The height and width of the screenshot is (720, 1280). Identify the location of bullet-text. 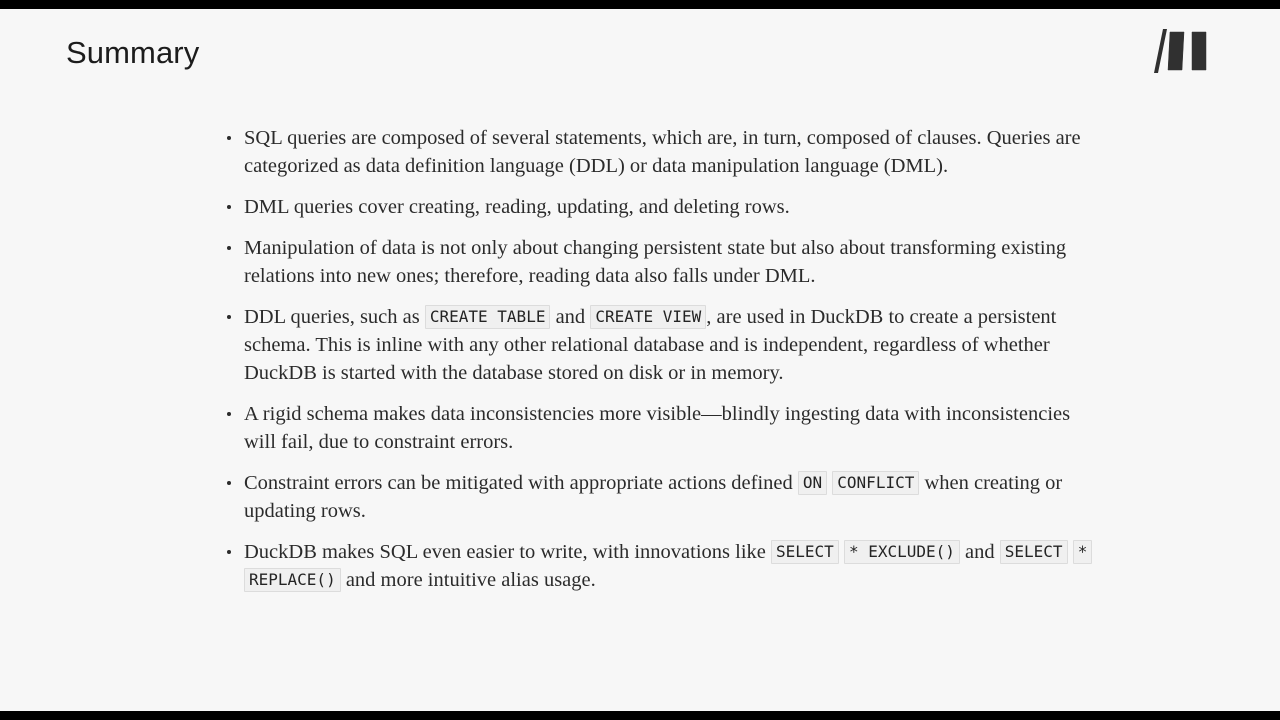
(1070, 552).